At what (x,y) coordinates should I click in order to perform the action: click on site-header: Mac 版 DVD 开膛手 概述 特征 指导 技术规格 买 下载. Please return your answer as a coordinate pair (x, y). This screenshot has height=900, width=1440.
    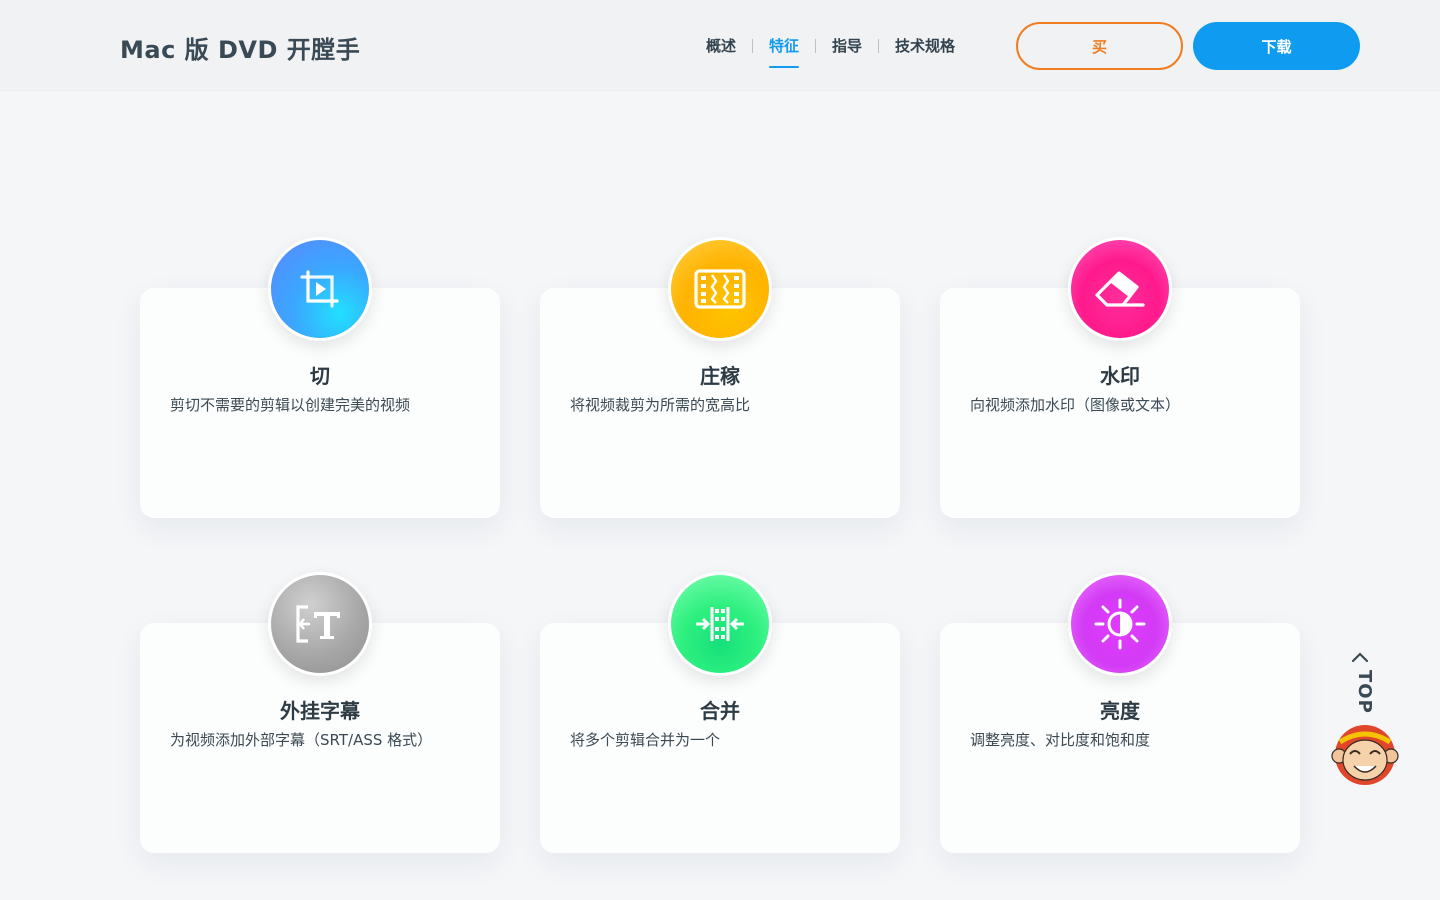
    Looking at the image, I should click on (720, 45).